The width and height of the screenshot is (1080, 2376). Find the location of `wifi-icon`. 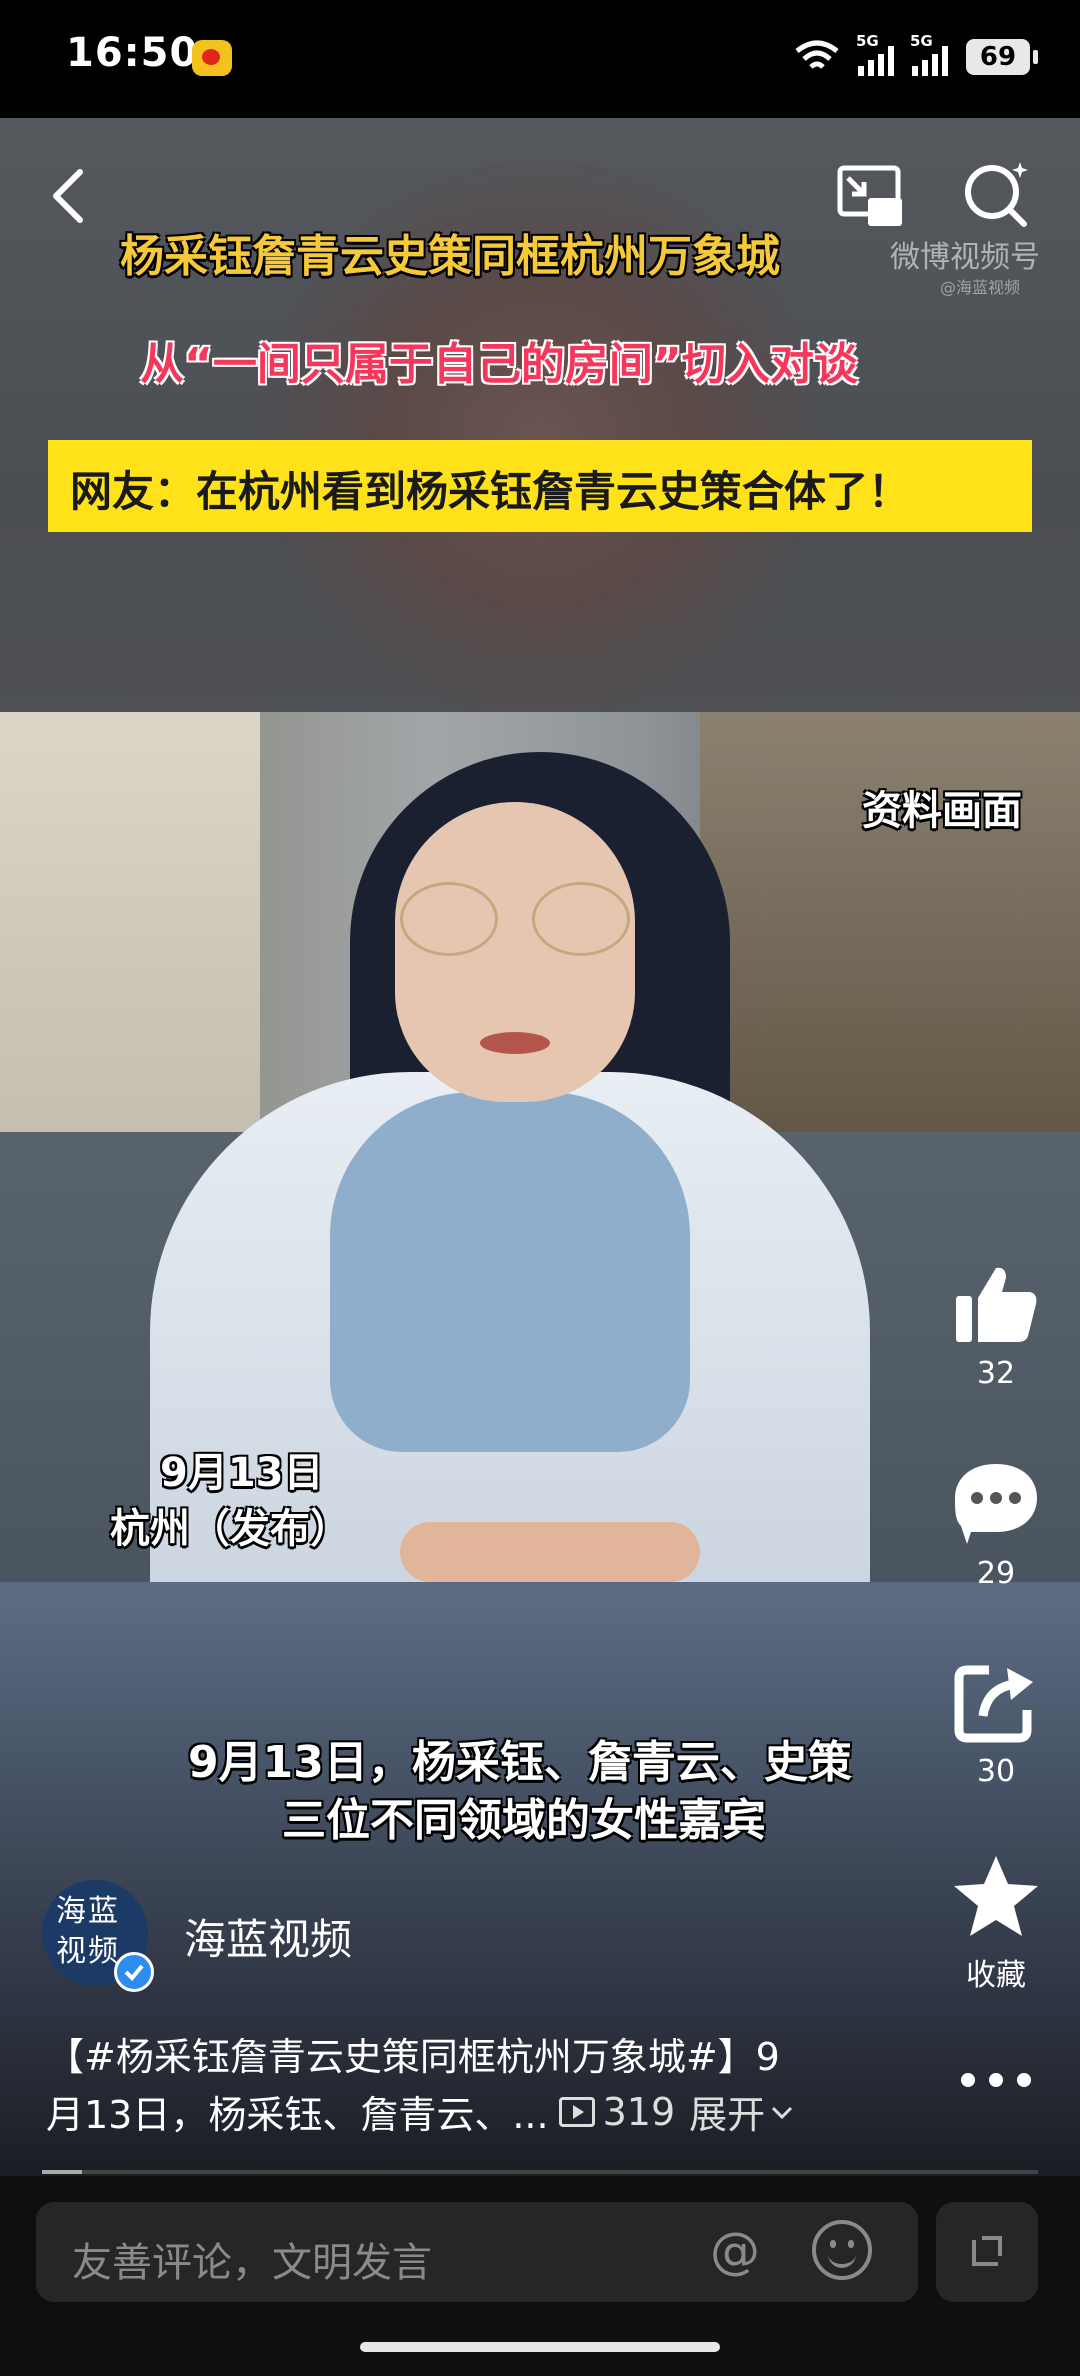

wifi-icon is located at coordinates (817, 54).